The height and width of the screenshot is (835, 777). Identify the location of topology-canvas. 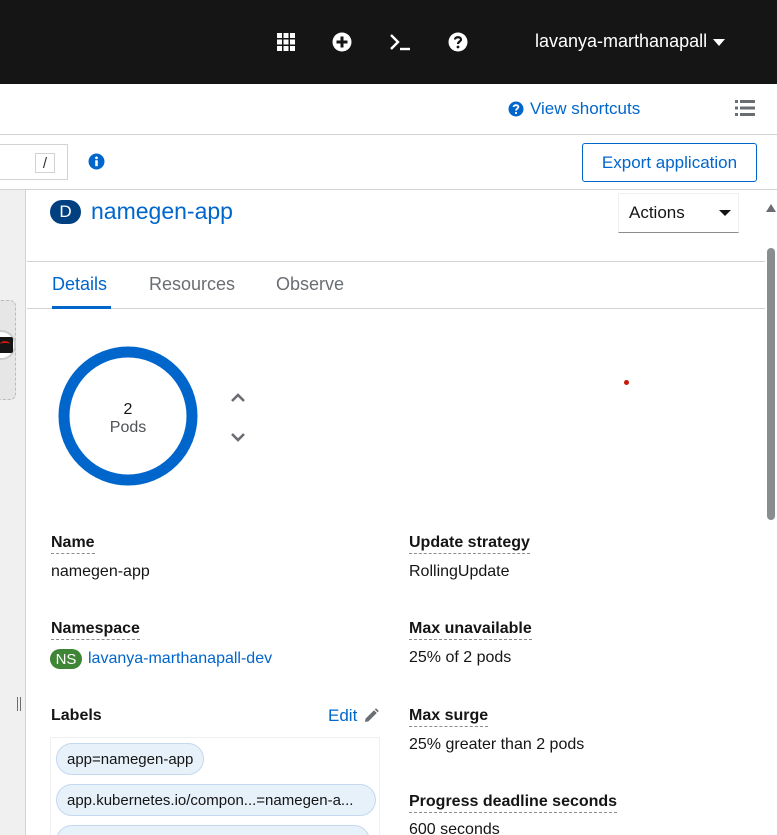
(13, 512).